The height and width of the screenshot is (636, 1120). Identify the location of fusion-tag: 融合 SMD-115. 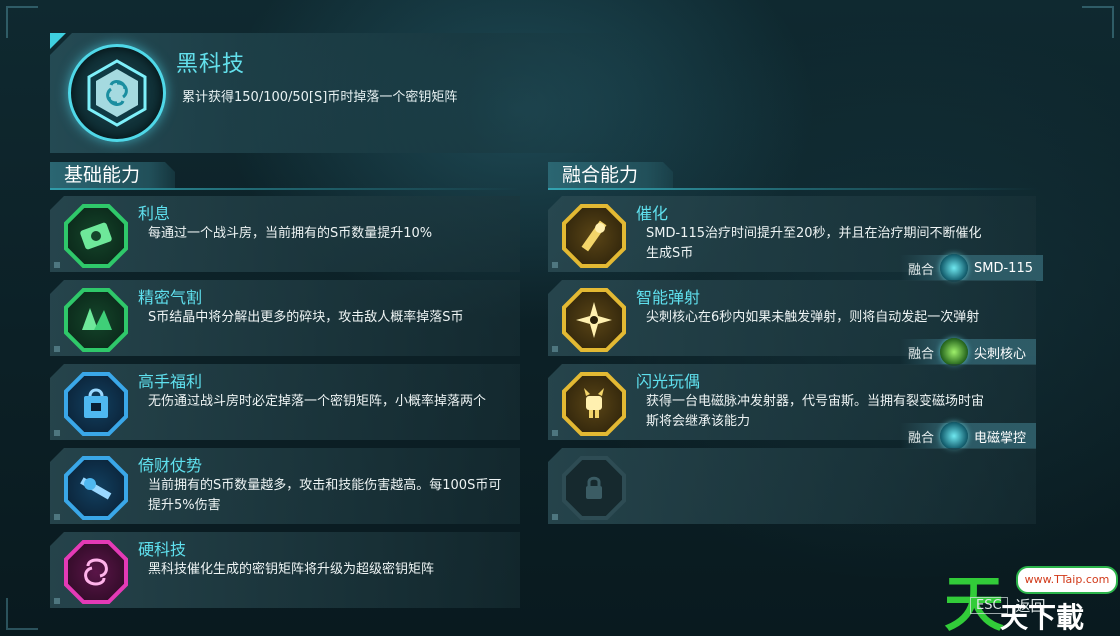
(971, 268).